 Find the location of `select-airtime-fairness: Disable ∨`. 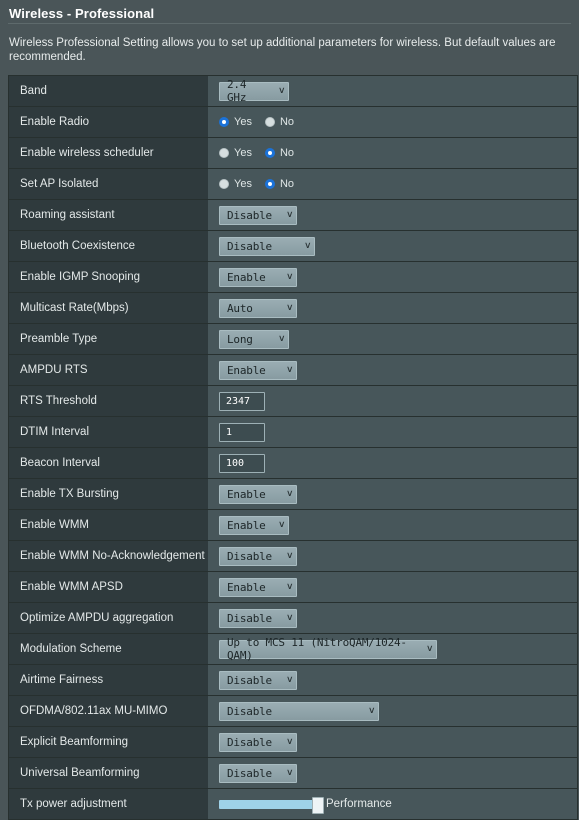

select-airtime-fairness: Disable ∨ is located at coordinates (258, 680).